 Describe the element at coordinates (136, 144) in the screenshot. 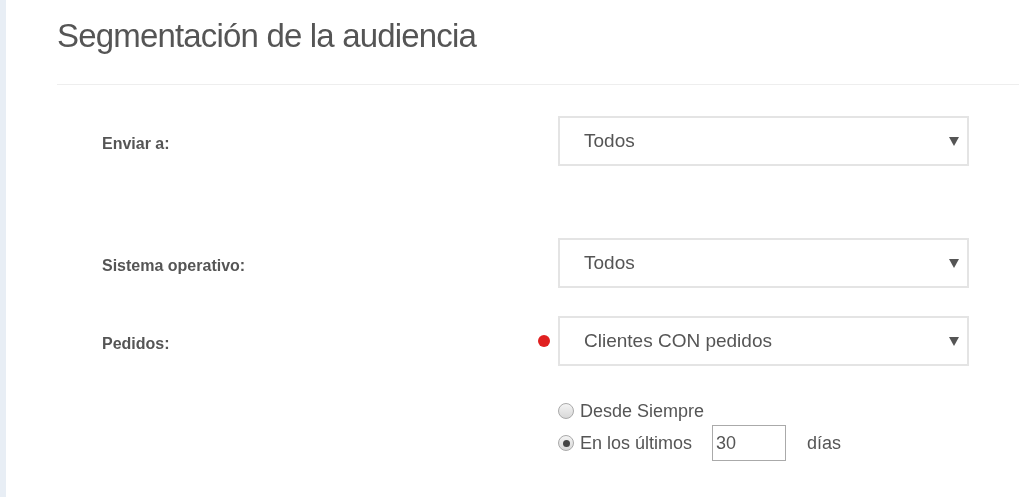

I see `field-label: Enviar a:` at that location.